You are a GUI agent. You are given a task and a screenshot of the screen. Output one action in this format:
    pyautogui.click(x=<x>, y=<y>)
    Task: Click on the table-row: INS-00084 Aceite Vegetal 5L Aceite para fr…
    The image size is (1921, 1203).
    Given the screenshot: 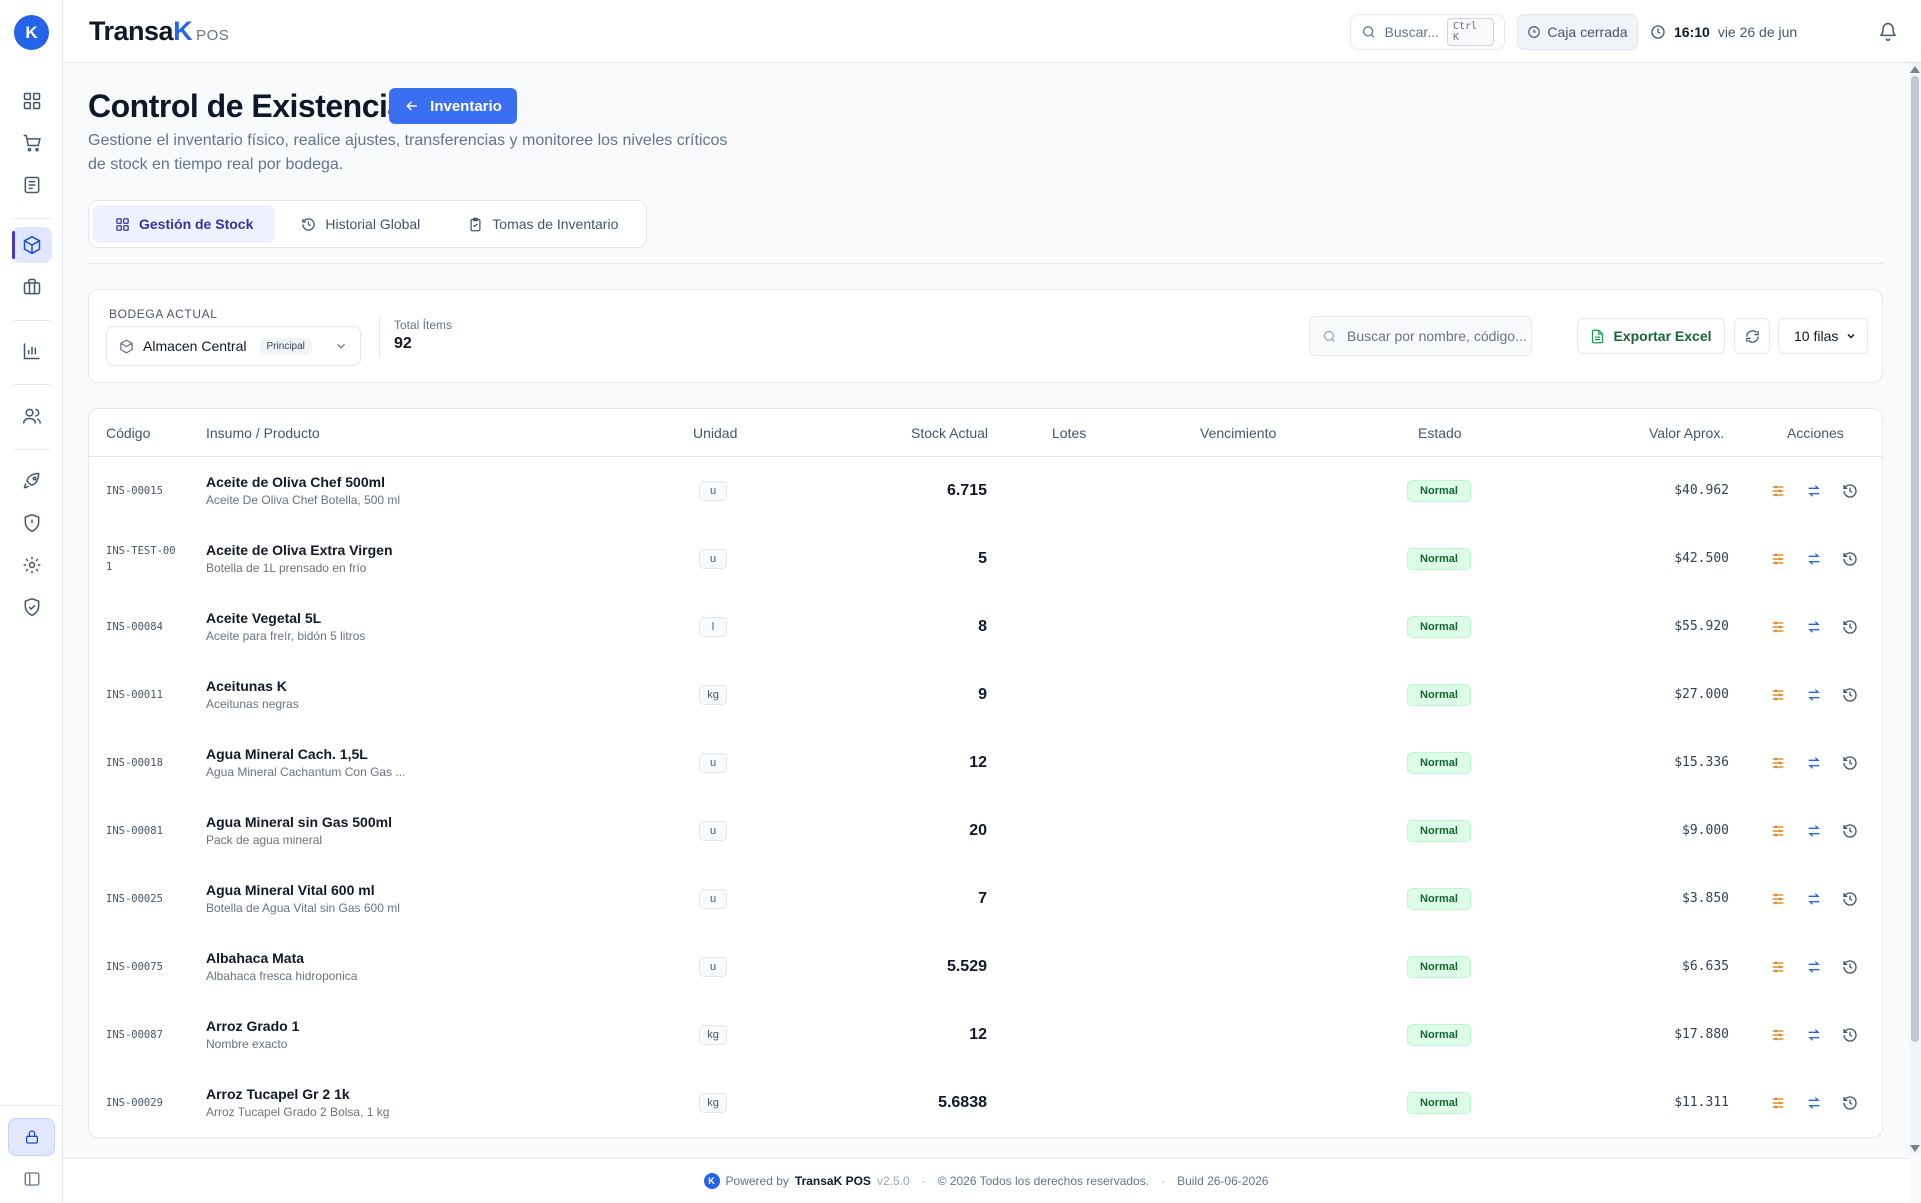 What is the action you would take?
    pyautogui.click(x=985, y=627)
    